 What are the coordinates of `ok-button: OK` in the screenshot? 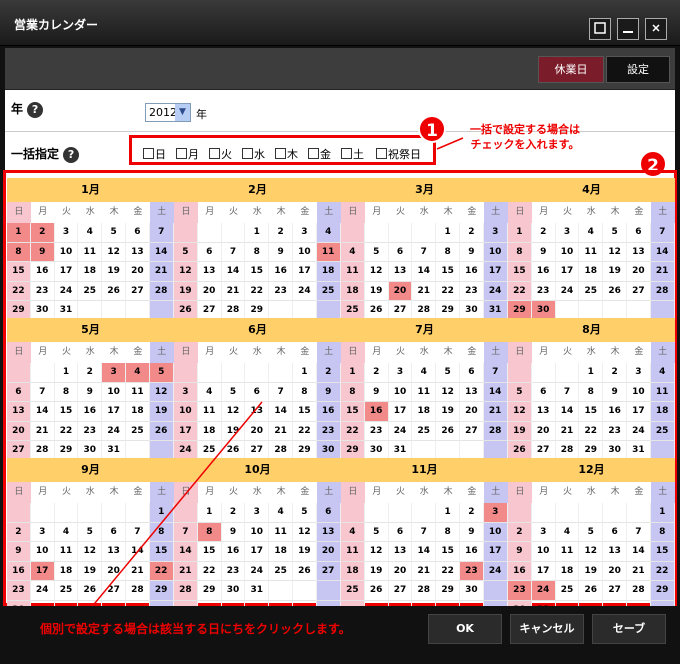 It's located at (465, 629).